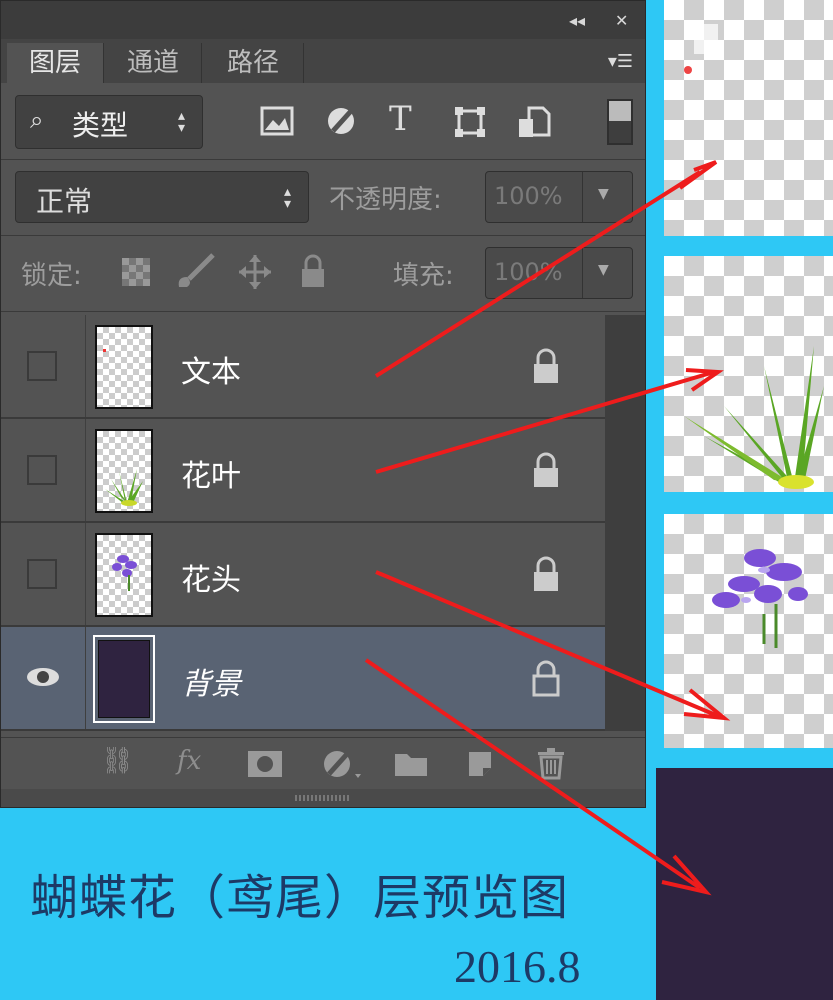 The height and width of the screenshot is (1000, 833). I want to click on arrow-leaves-to-preview, so click(545, 422).